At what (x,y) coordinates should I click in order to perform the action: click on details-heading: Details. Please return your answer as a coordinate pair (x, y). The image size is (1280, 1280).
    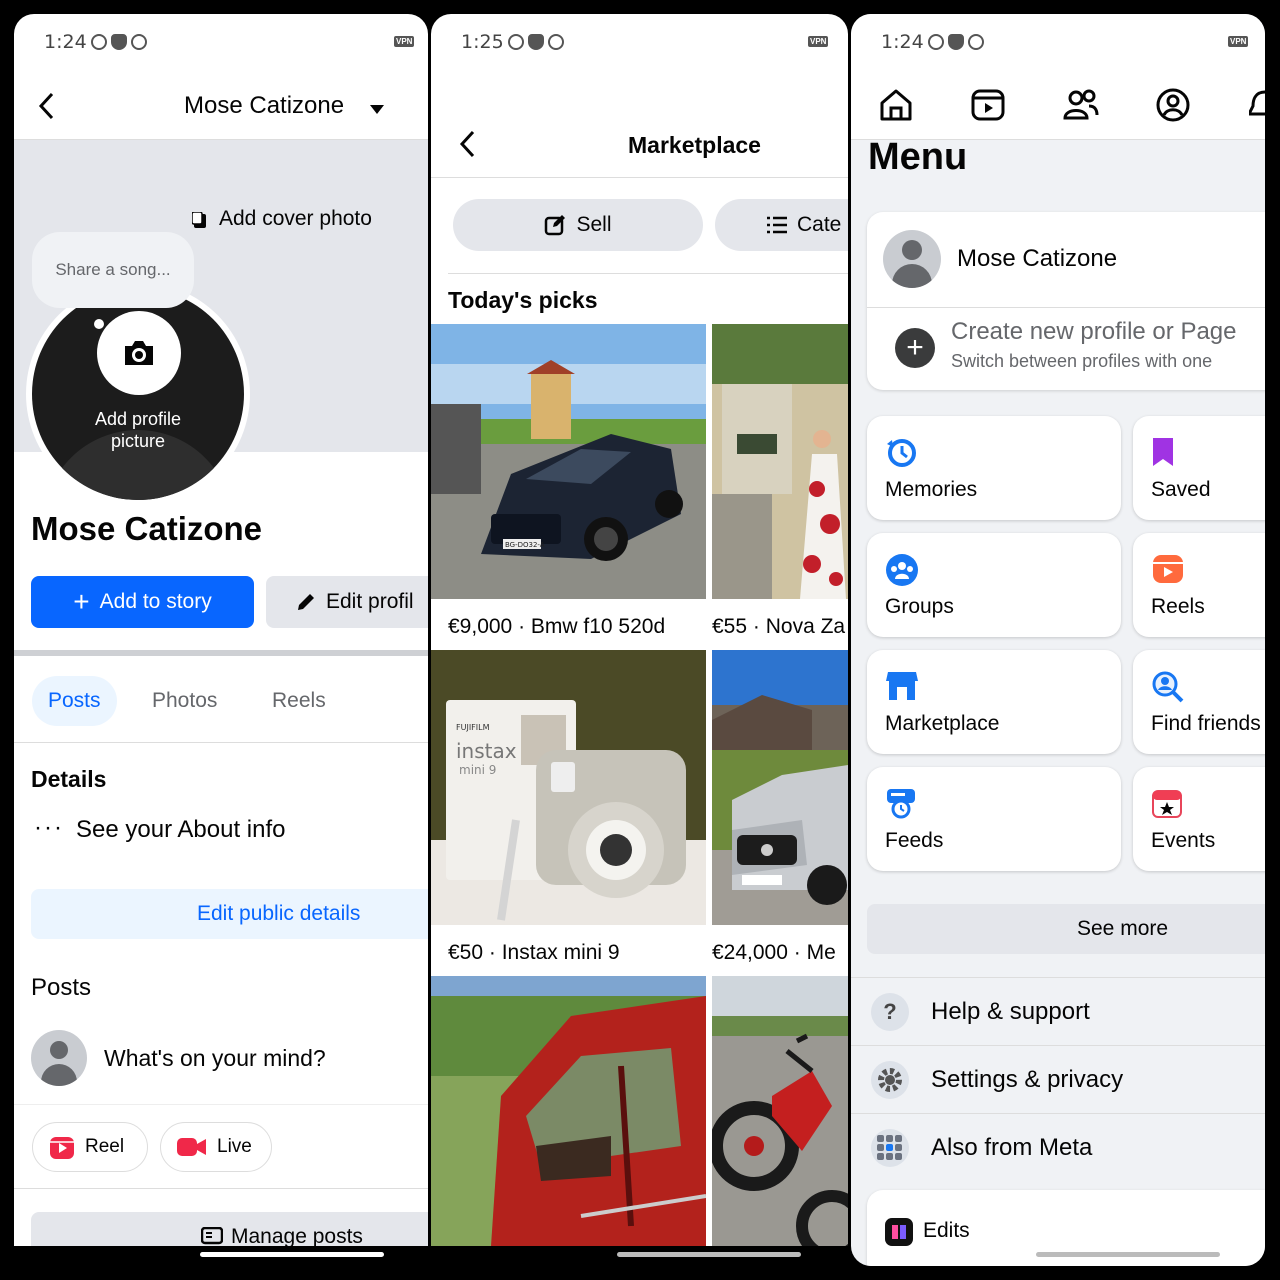
    Looking at the image, I should click on (69, 779).